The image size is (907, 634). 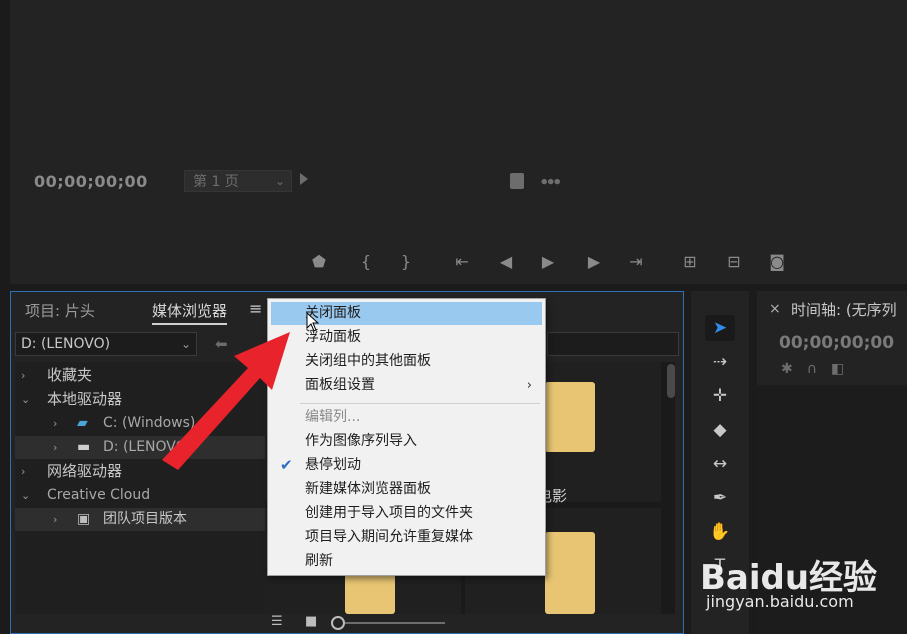 What do you see at coordinates (216, 182) in the screenshot?
I see `page-select-label: 第 1 页` at bounding box center [216, 182].